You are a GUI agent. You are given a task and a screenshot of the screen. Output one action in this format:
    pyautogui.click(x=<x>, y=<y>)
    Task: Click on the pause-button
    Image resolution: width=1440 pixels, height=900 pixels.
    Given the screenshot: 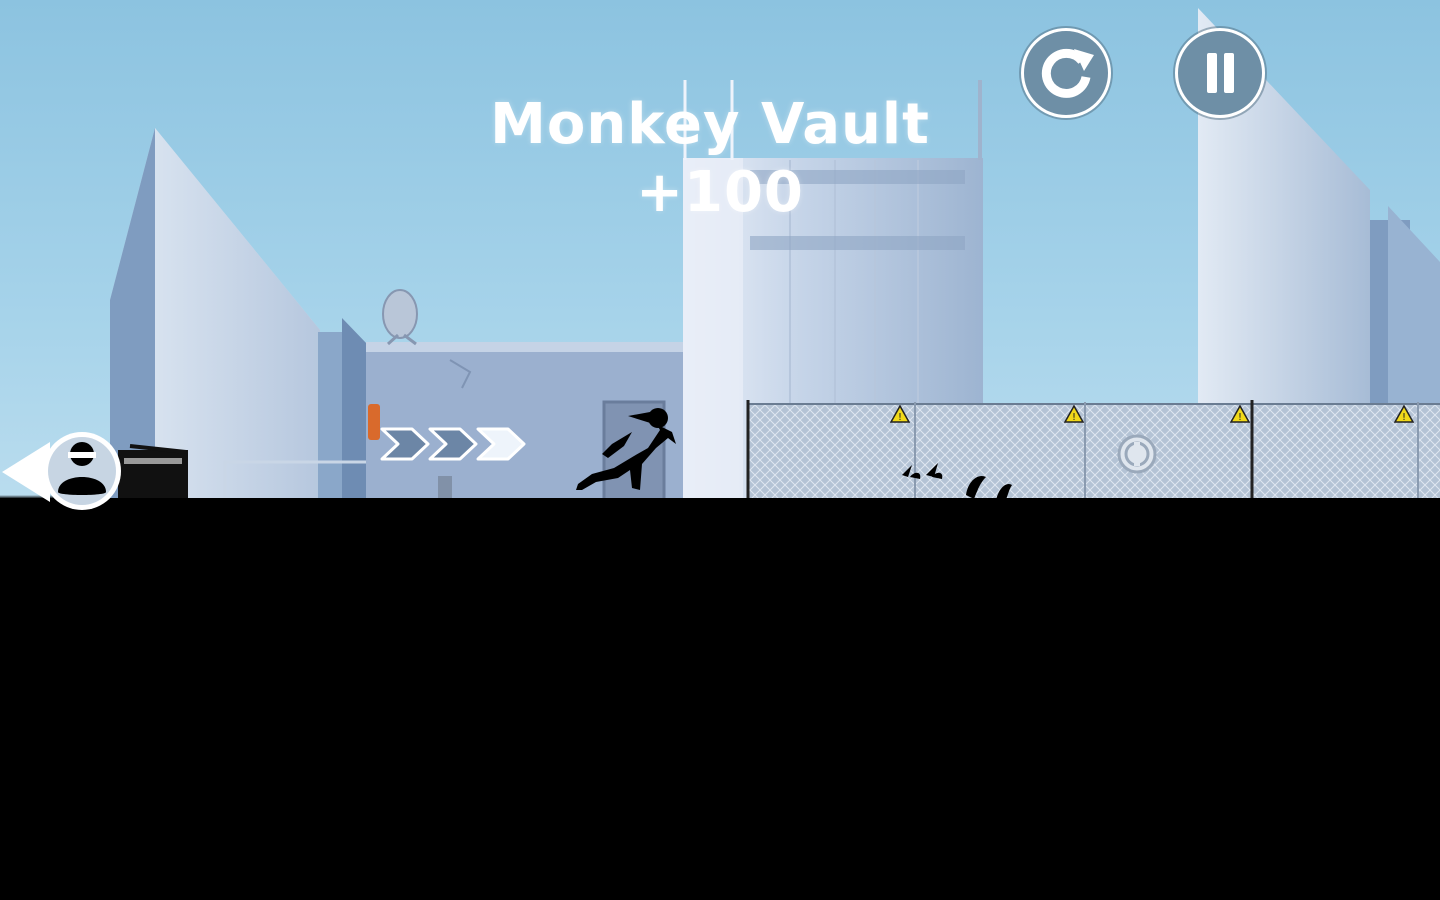 What is the action you would take?
    pyautogui.click(x=1220, y=73)
    